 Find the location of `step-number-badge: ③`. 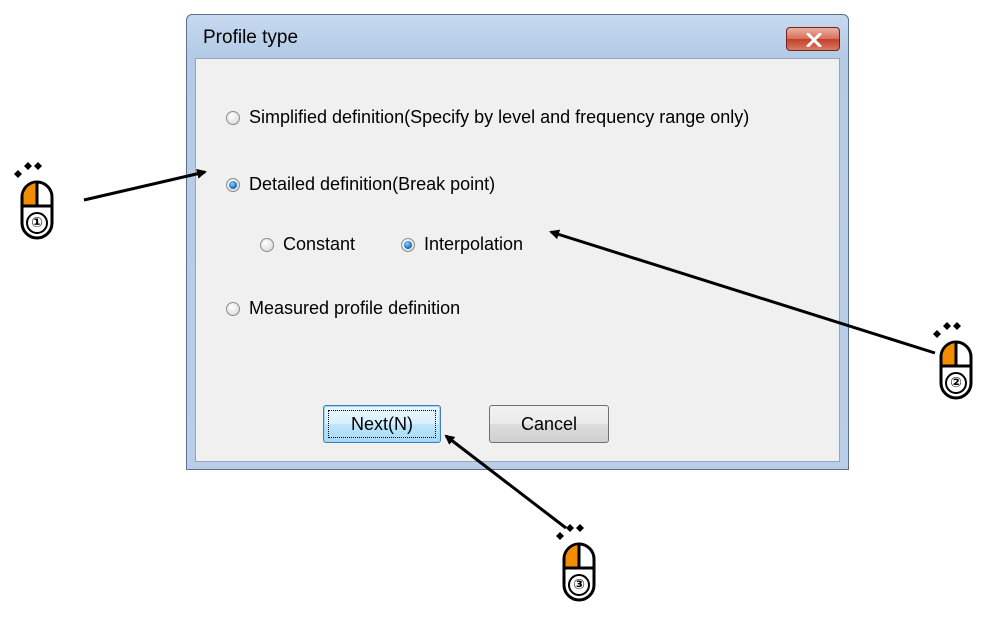

step-number-badge: ③ is located at coordinates (579, 585).